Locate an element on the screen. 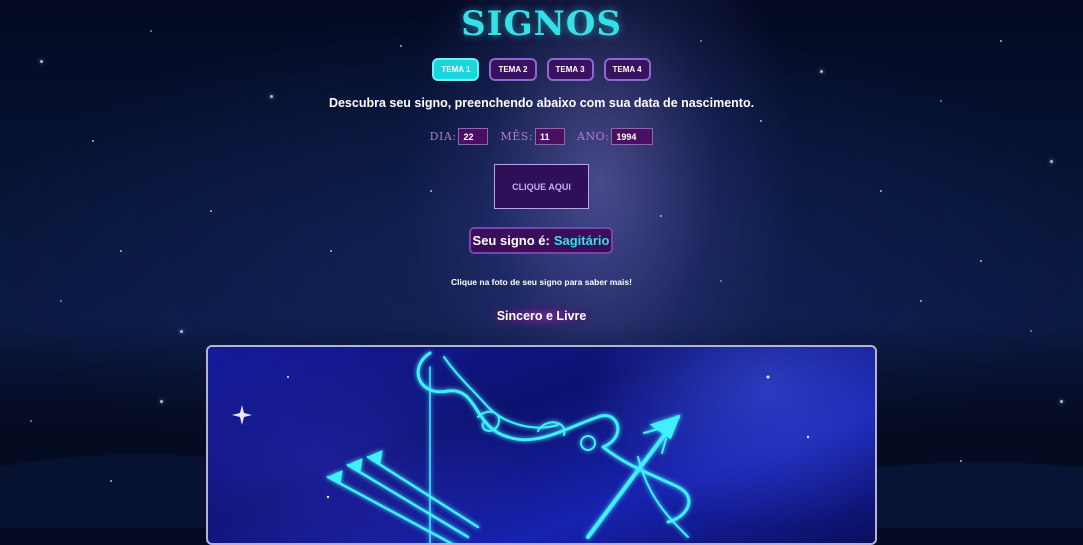  day-input is located at coordinates (473, 136).